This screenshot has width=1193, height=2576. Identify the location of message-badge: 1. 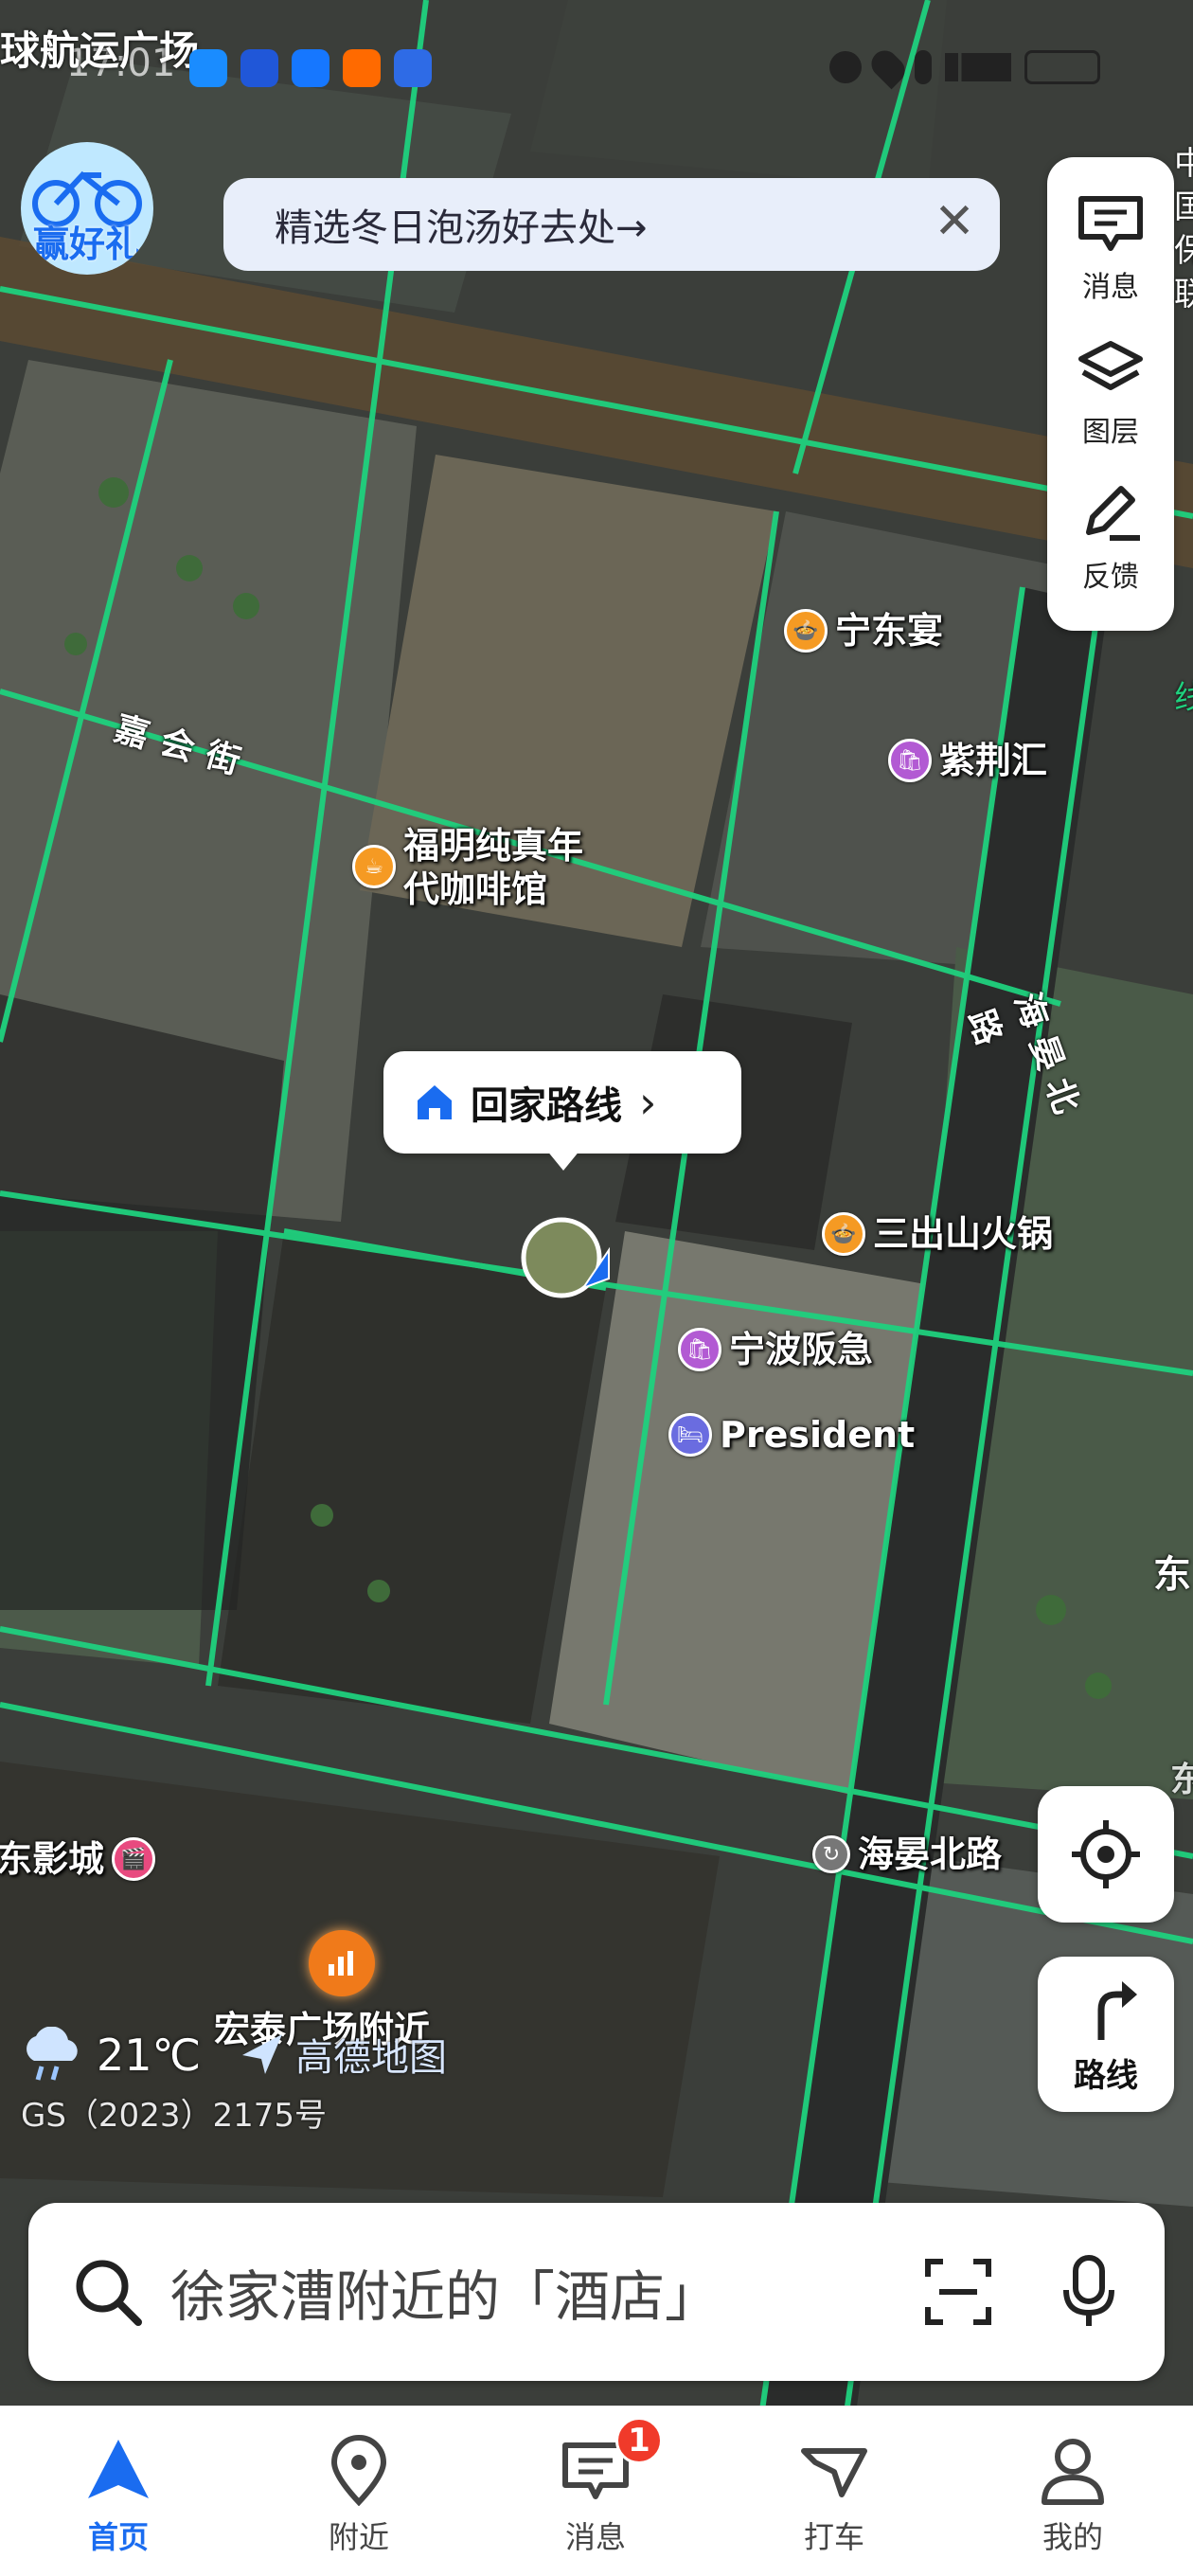
(639, 2440).